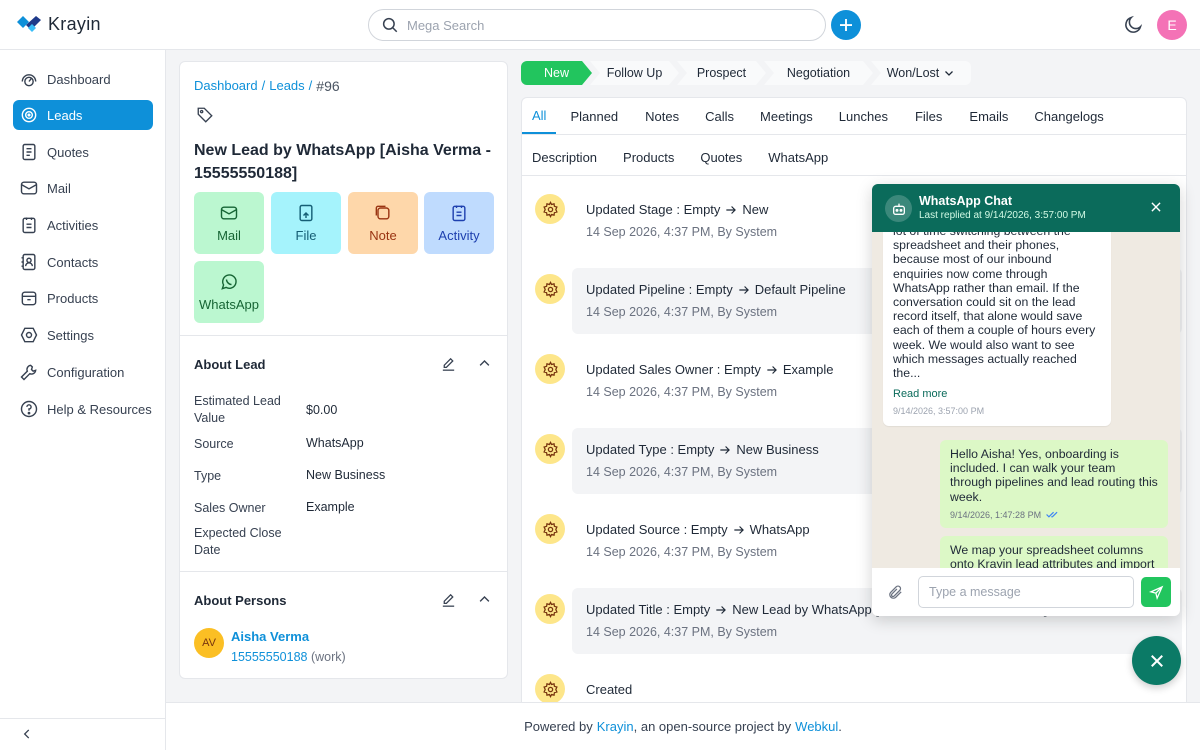 Image resolution: width=1200 pixels, height=750 pixels. Describe the element at coordinates (383, 223) in the screenshot. I see `note-action-button: Note` at that location.